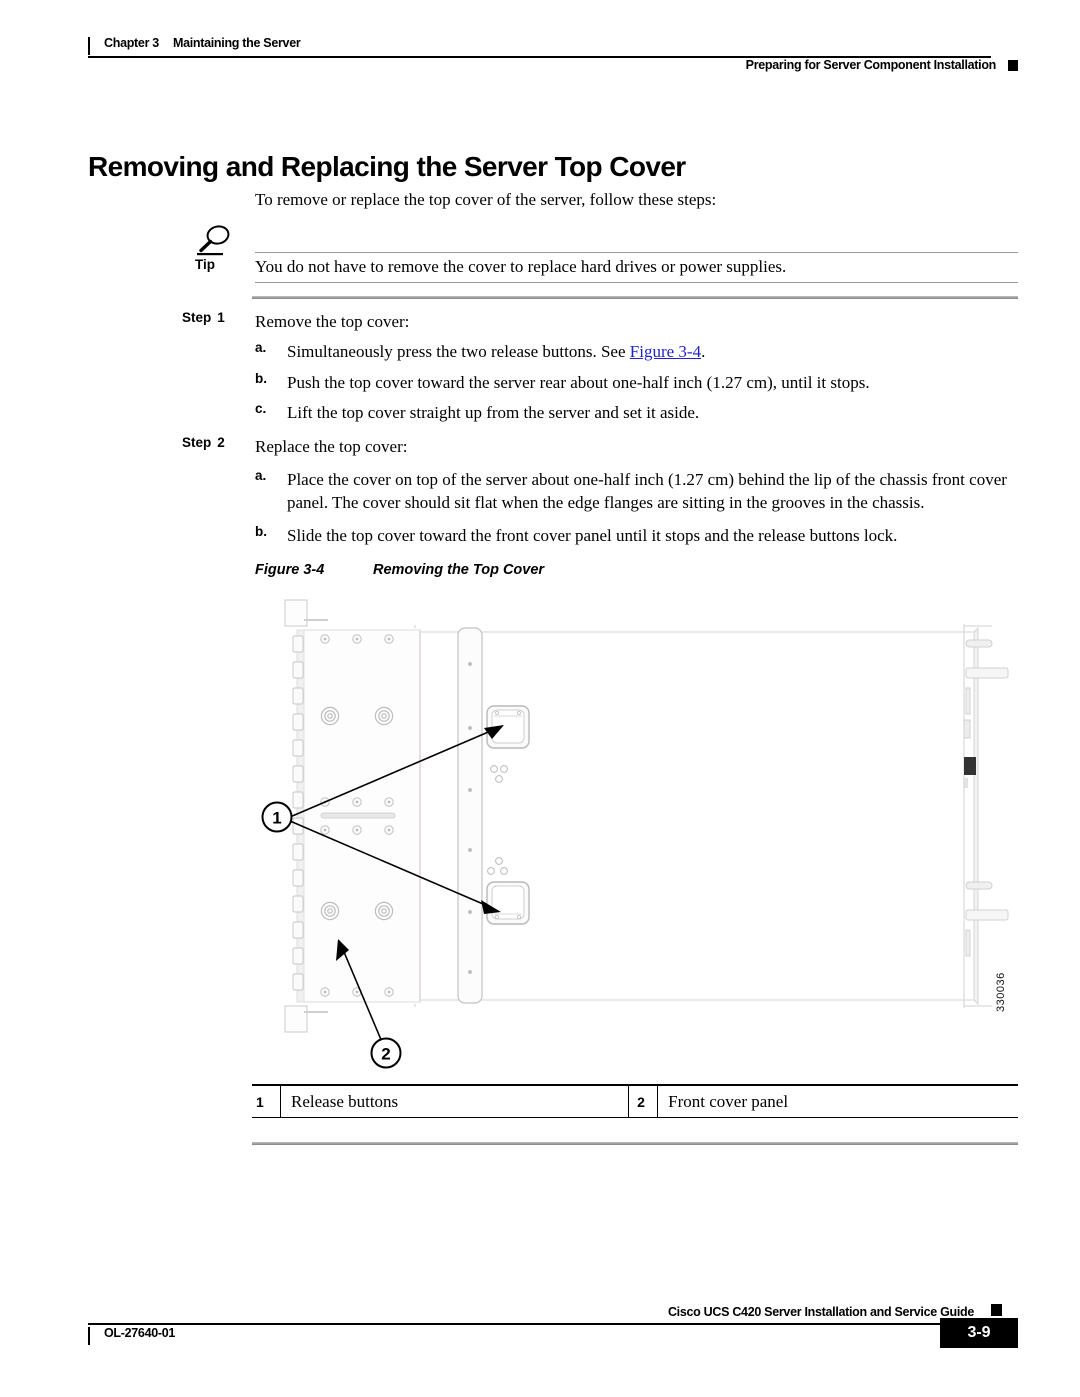 This screenshot has width=1080, height=1397. Describe the element at coordinates (216, 240) in the screenshot. I see `magnifying-glass-icon` at that location.